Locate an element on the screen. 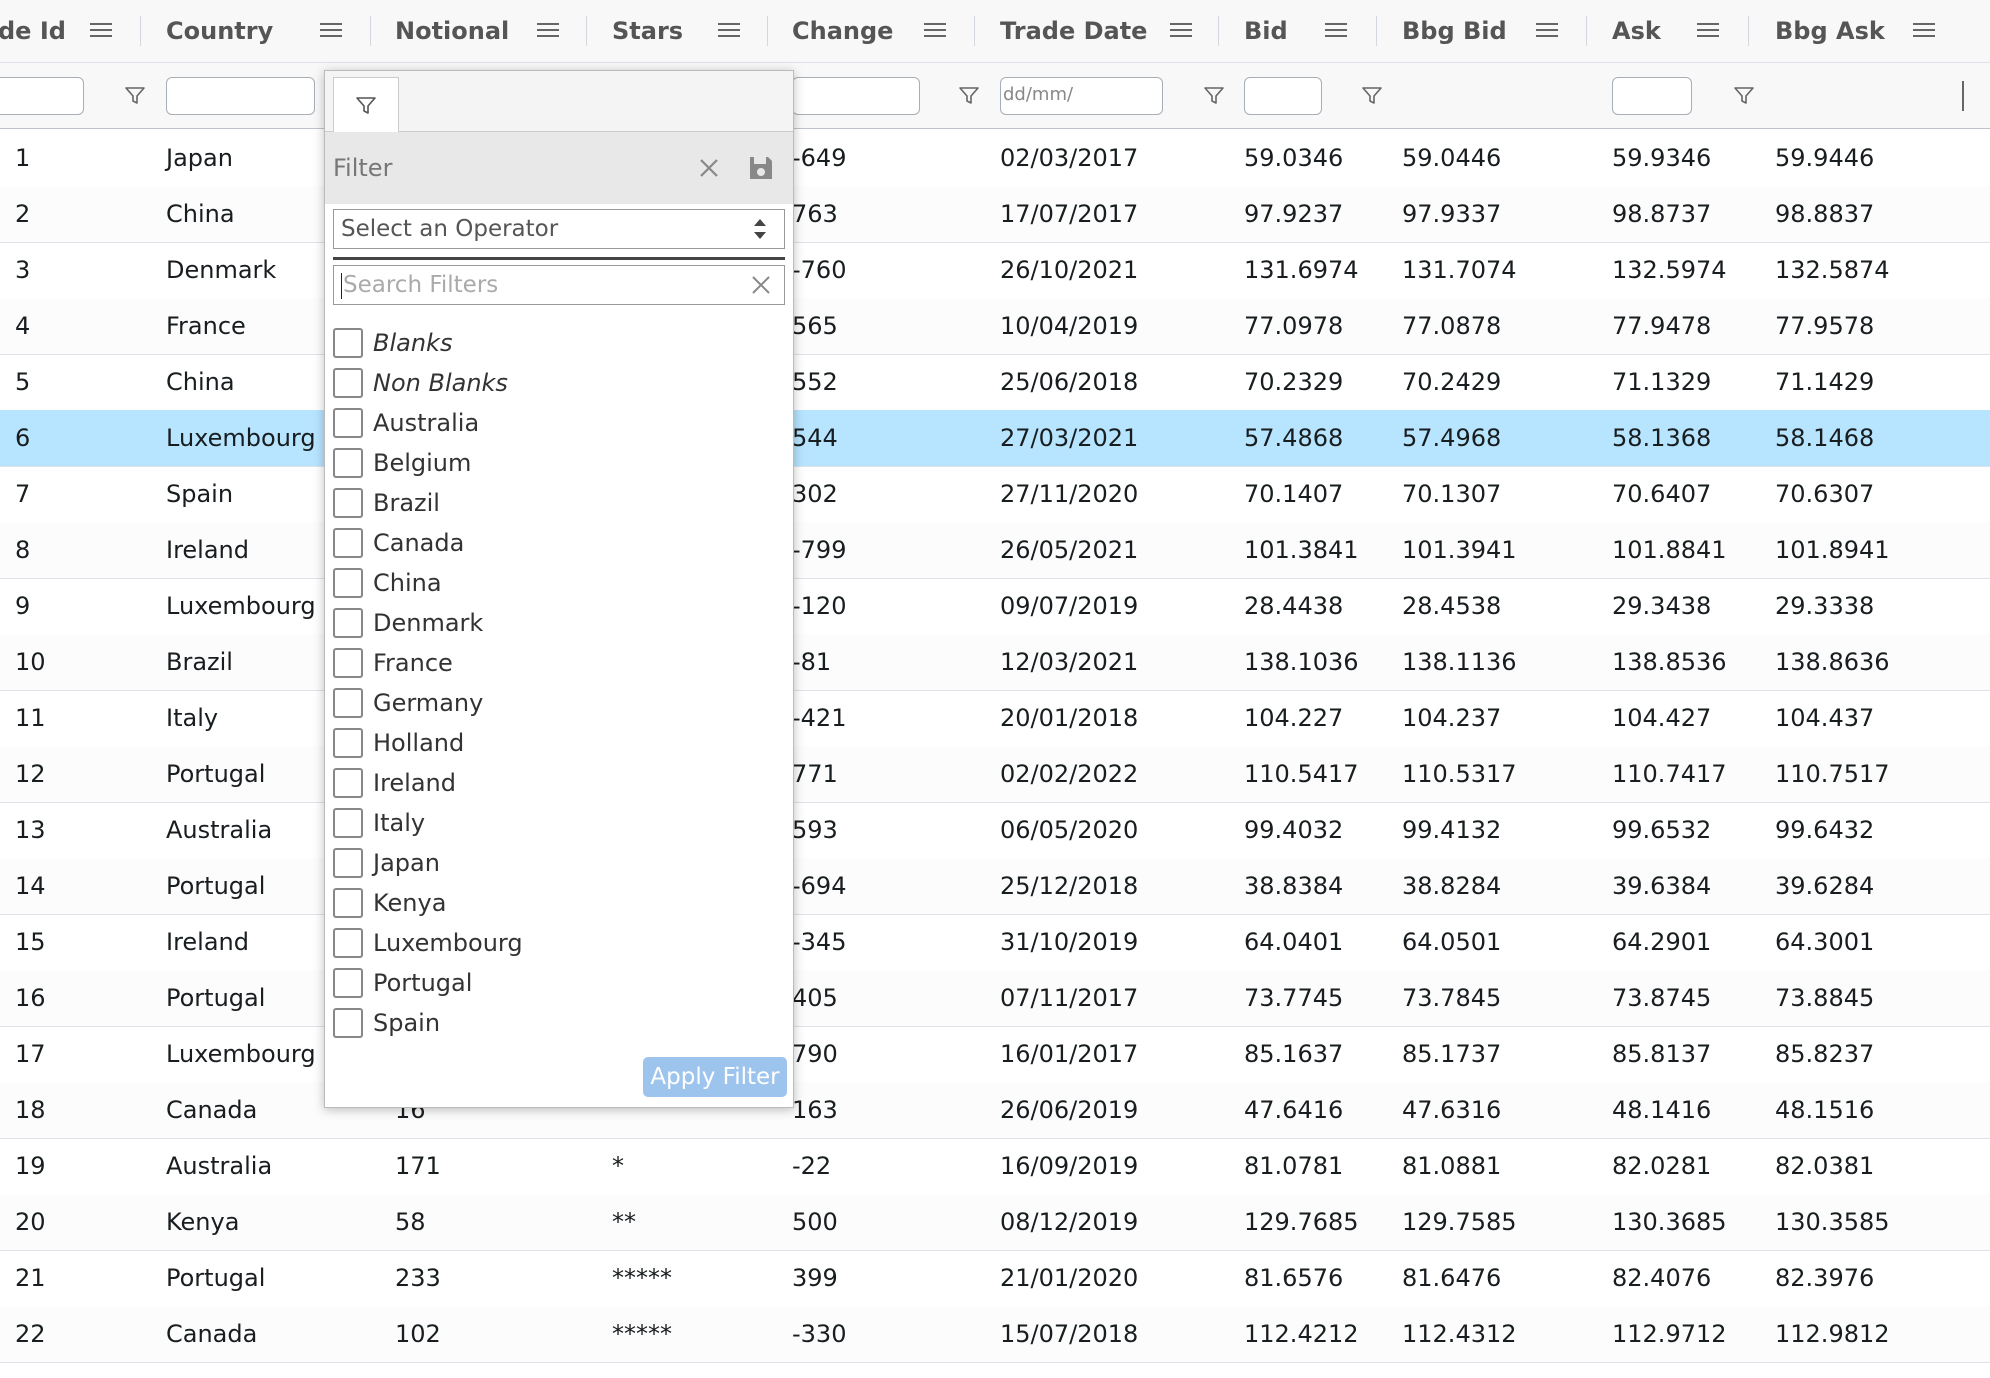 The width and height of the screenshot is (1990, 1378). cell-date: 12/03/2021 is located at coordinates (1069, 662).